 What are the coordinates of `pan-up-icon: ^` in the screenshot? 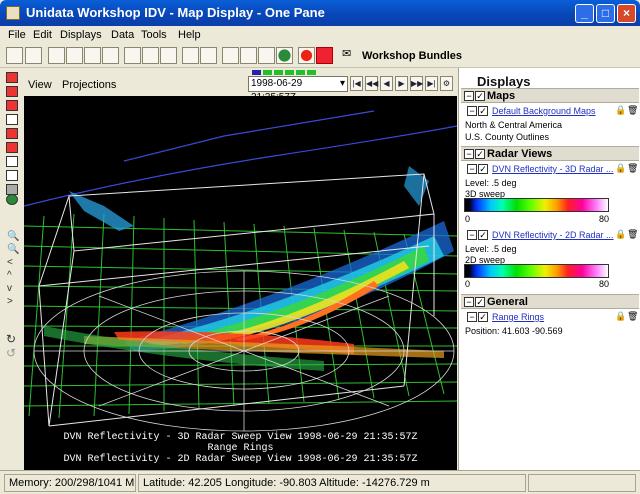 It's located at (13, 275).